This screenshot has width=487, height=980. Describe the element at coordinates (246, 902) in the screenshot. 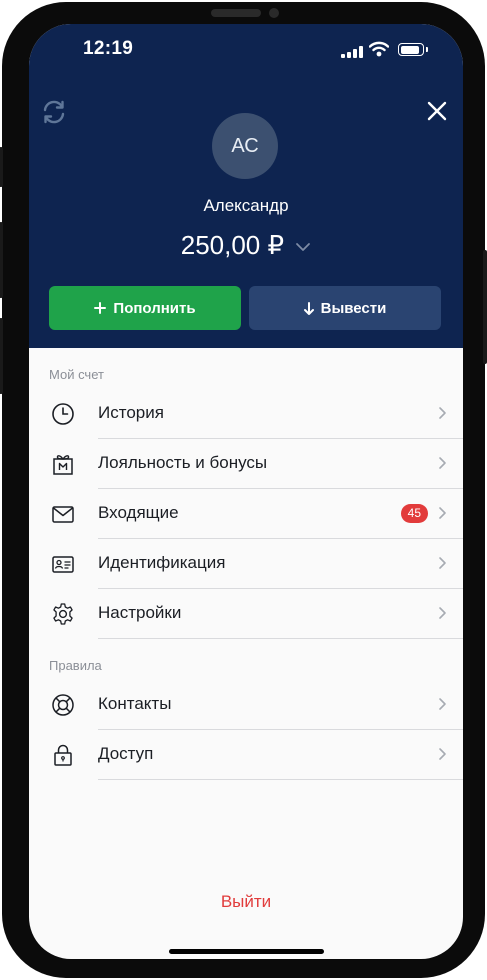

I see `logout-button: Выйти` at that location.